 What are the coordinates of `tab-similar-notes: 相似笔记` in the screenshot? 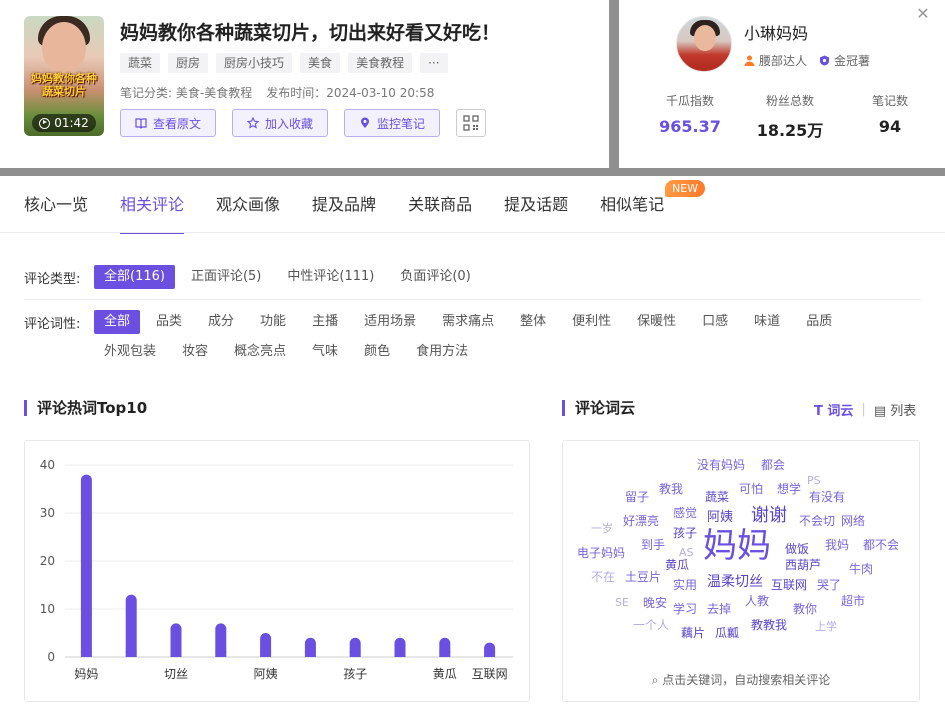 It's located at (632, 204).